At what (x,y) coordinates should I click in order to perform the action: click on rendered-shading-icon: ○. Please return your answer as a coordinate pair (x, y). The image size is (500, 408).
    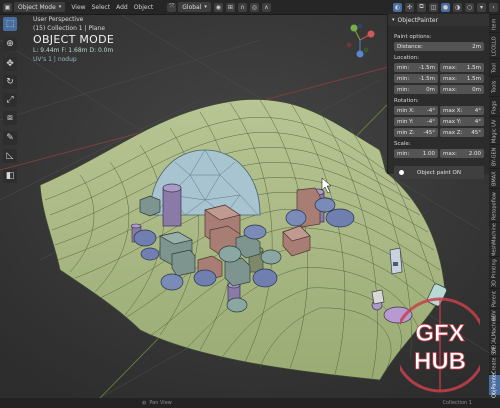
    Looking at the image, I should click on (469, 7).